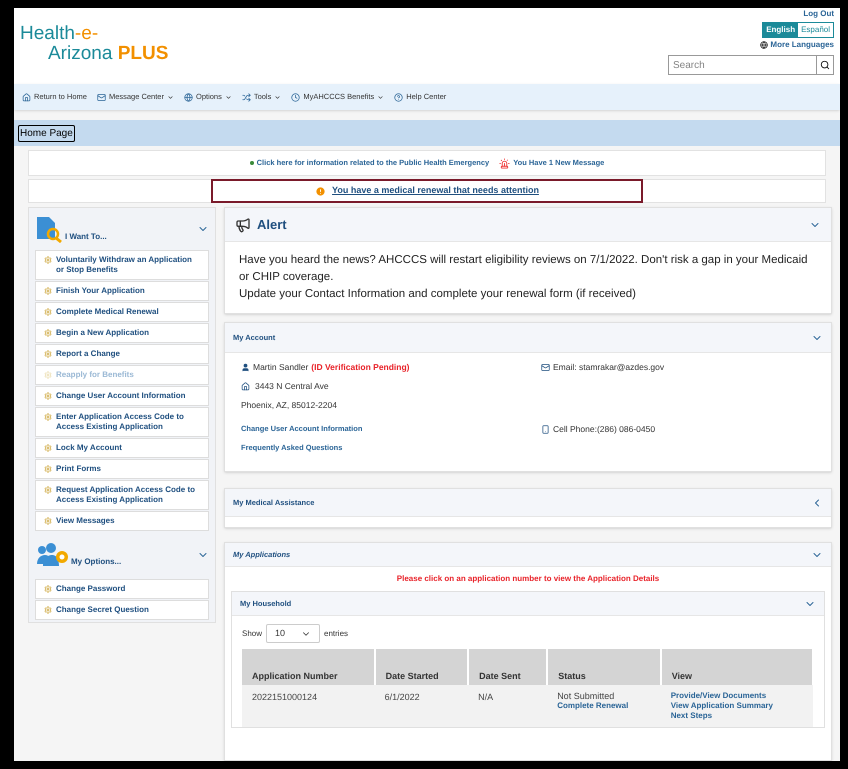  I want to click on search-icon, so click(825, 65).